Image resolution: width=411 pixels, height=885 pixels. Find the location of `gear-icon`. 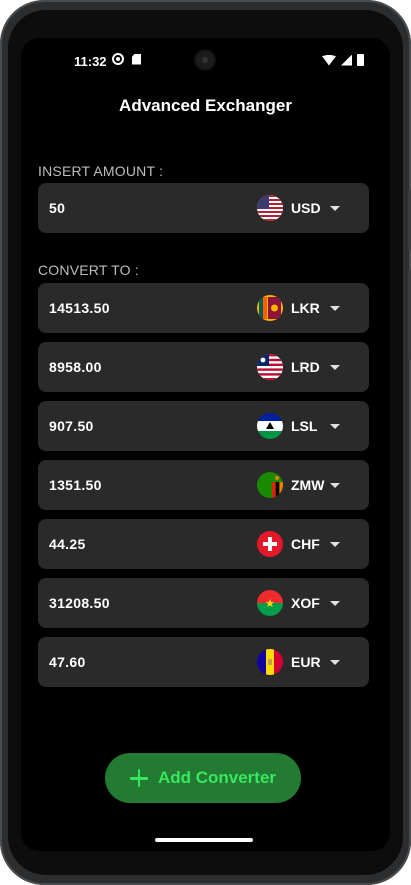

gear-icon is located at coordinates (118, 59).